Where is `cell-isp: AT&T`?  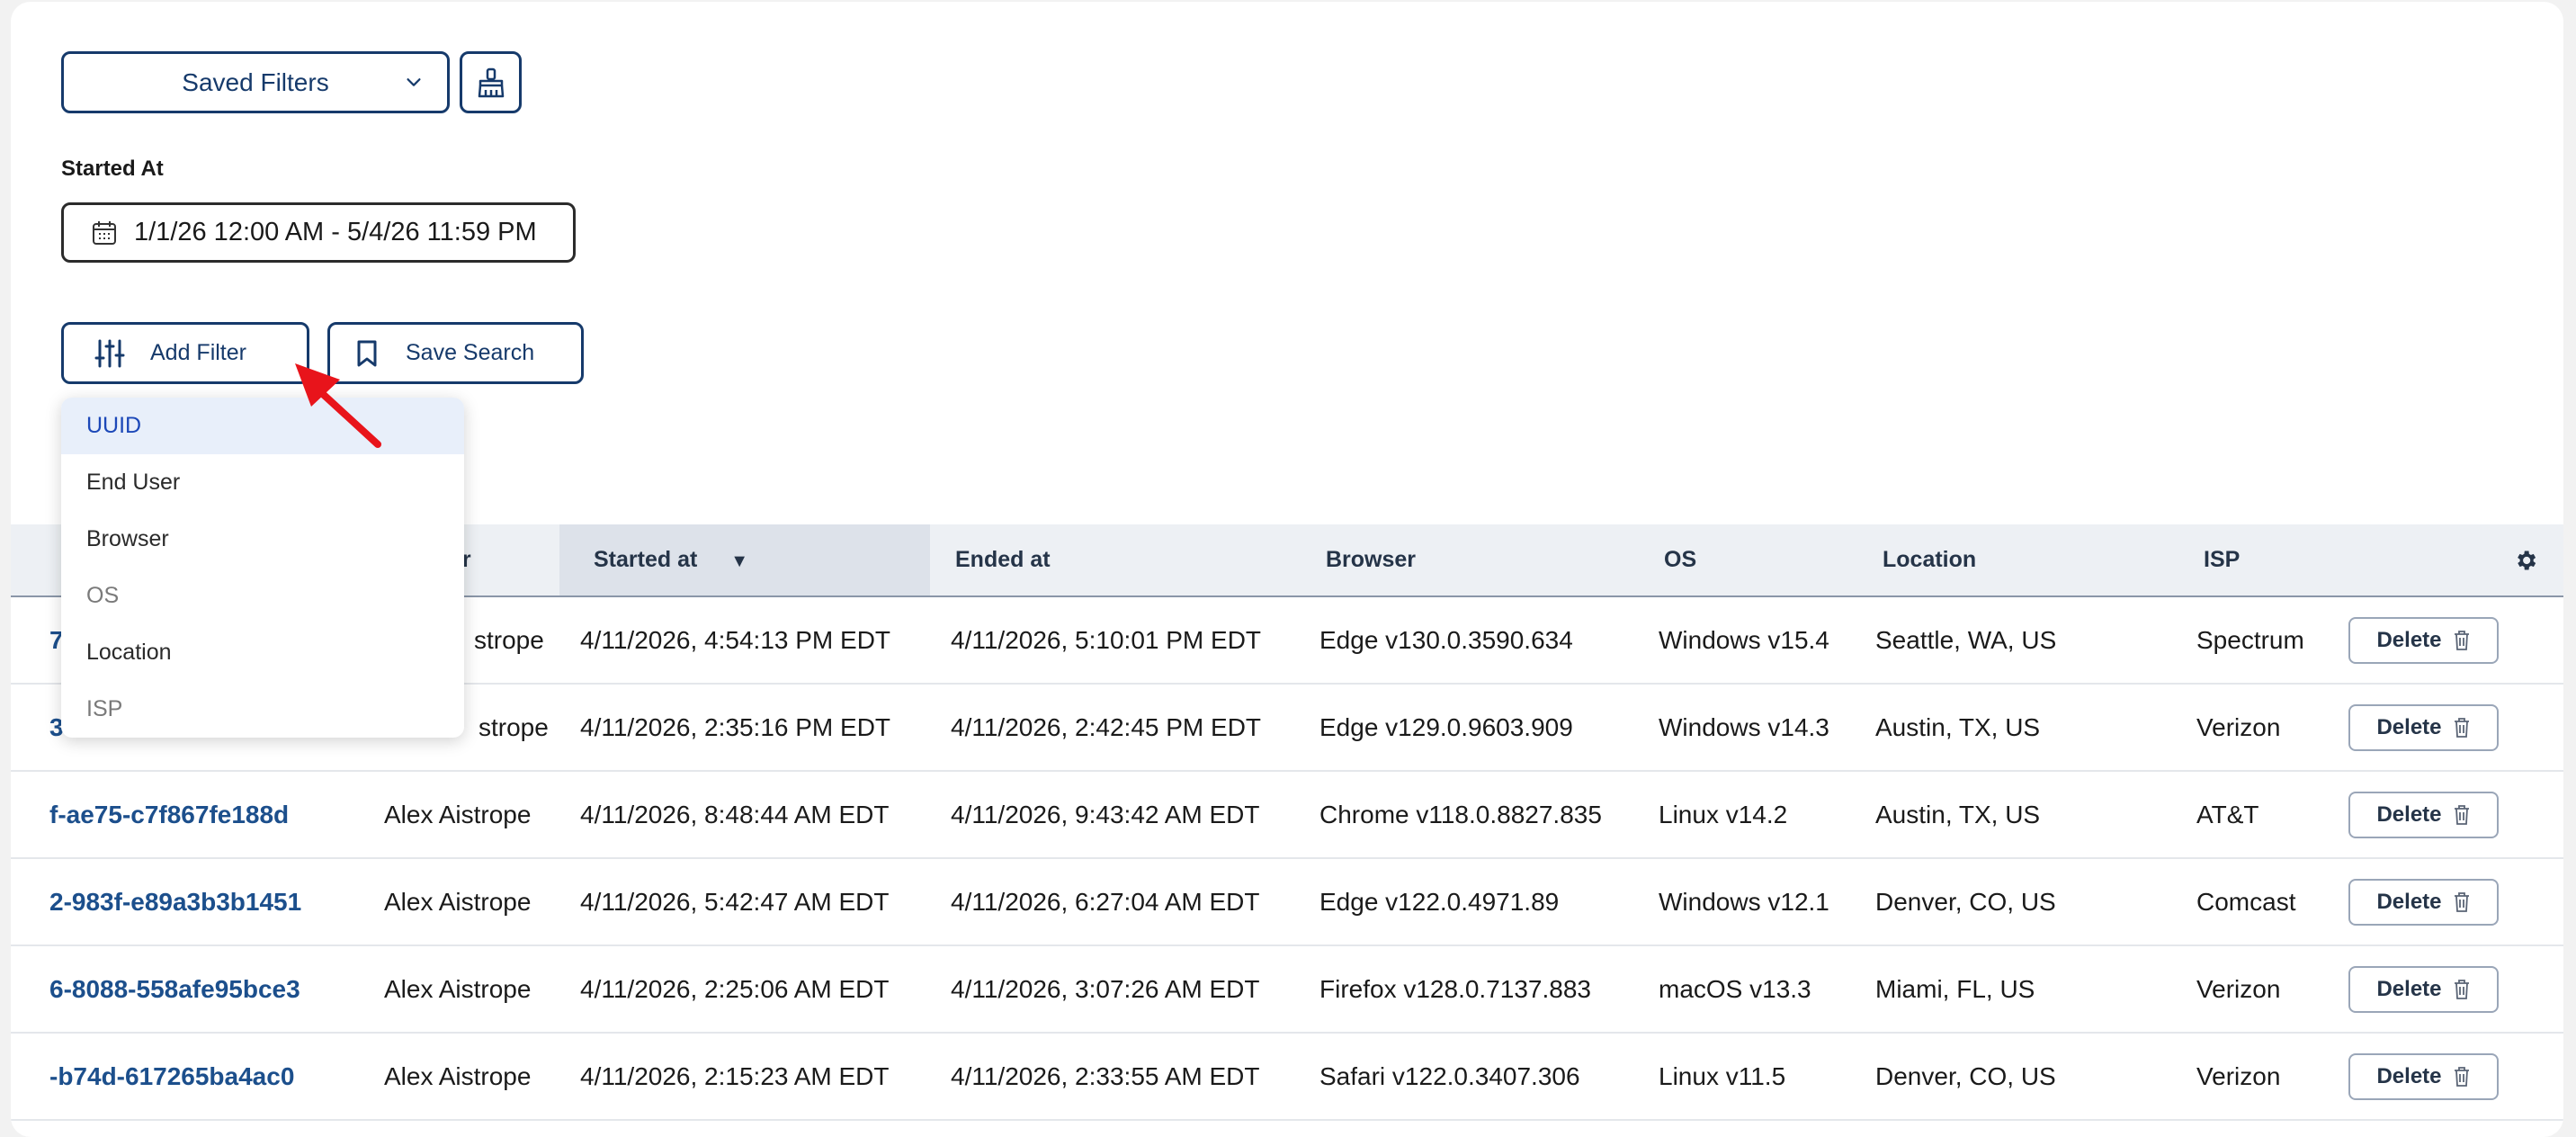 cell-isp: AT&T is located at coordinates (2227, 814).